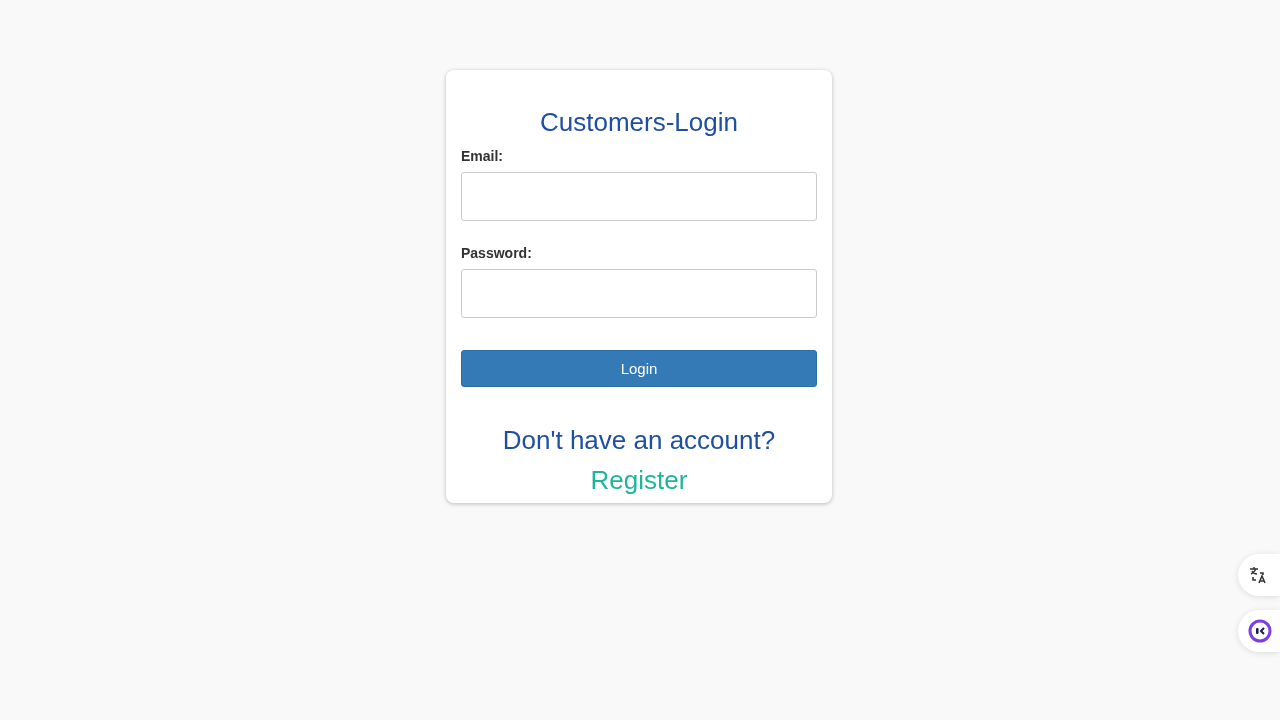 The height and width of the screenshot is (720, 1280). Describe the element at coordinates (639, 122) in the screenshot. I see `login-title: Customers-Login` at that location.